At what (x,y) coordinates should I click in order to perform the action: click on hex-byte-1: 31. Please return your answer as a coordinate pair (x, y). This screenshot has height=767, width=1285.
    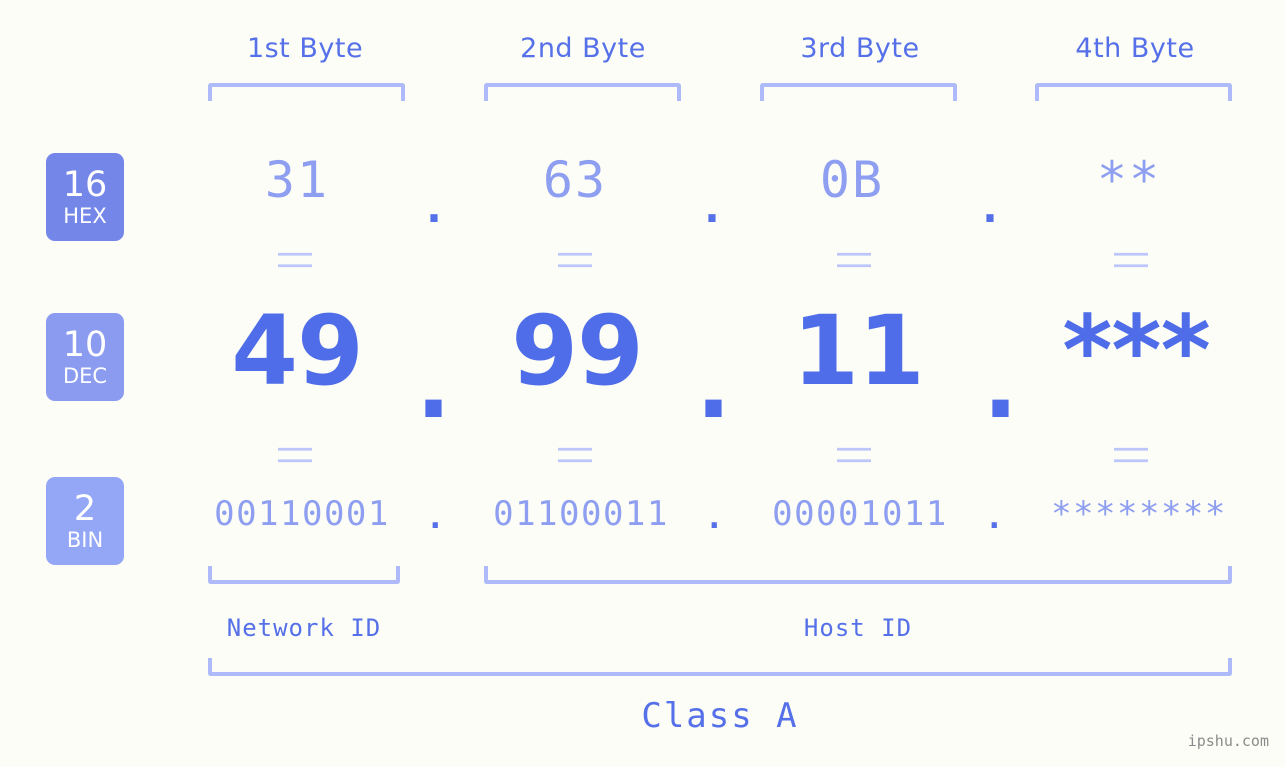
    Looking at the image, I should click on (297, 180).